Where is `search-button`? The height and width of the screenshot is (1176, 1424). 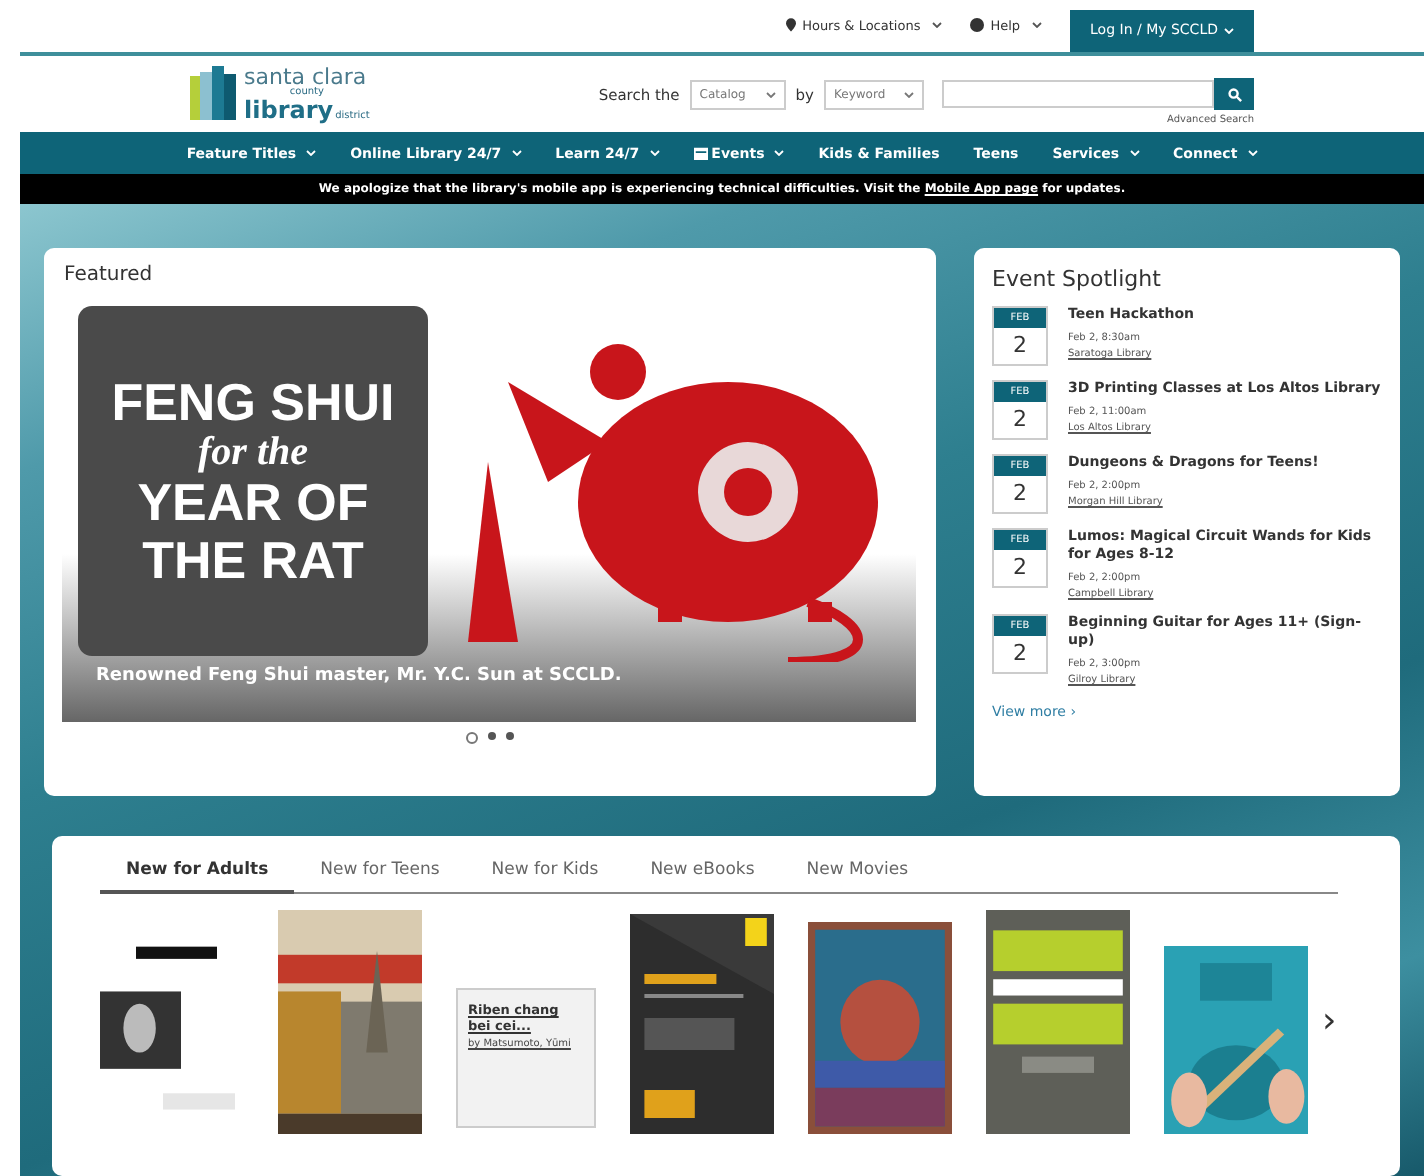
search-button is located at coordinates (1234, 94).